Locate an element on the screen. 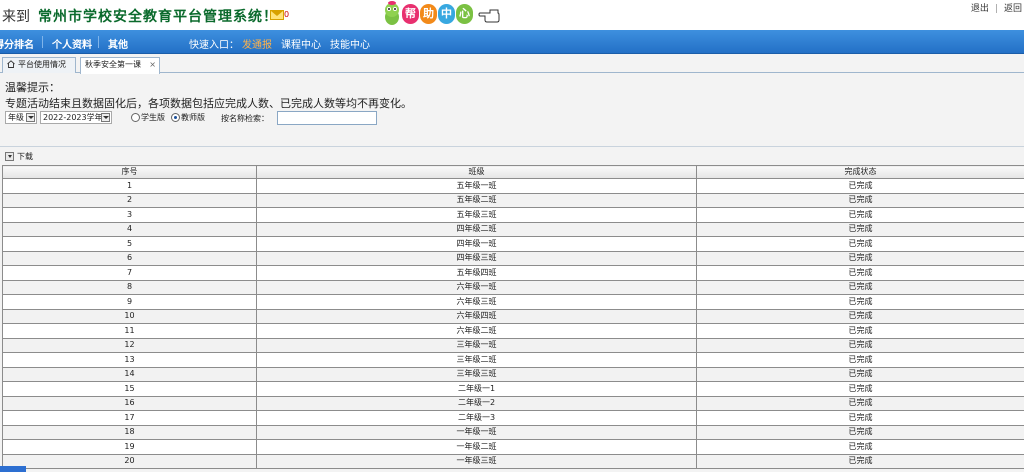 Image resolution: width=1024 pixels, height=472 pixels. table-row: 2 五年级二班 已完成 is located at coordinates (513, 200).